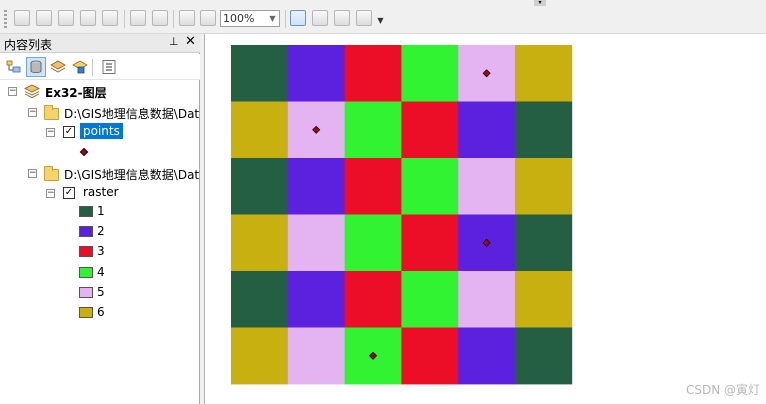 The height and width of the screenshot is (404, 766). Describe the element at coordinates (12, 91) in the screenshot. I see `collapse-toggle-root: −` at that location.